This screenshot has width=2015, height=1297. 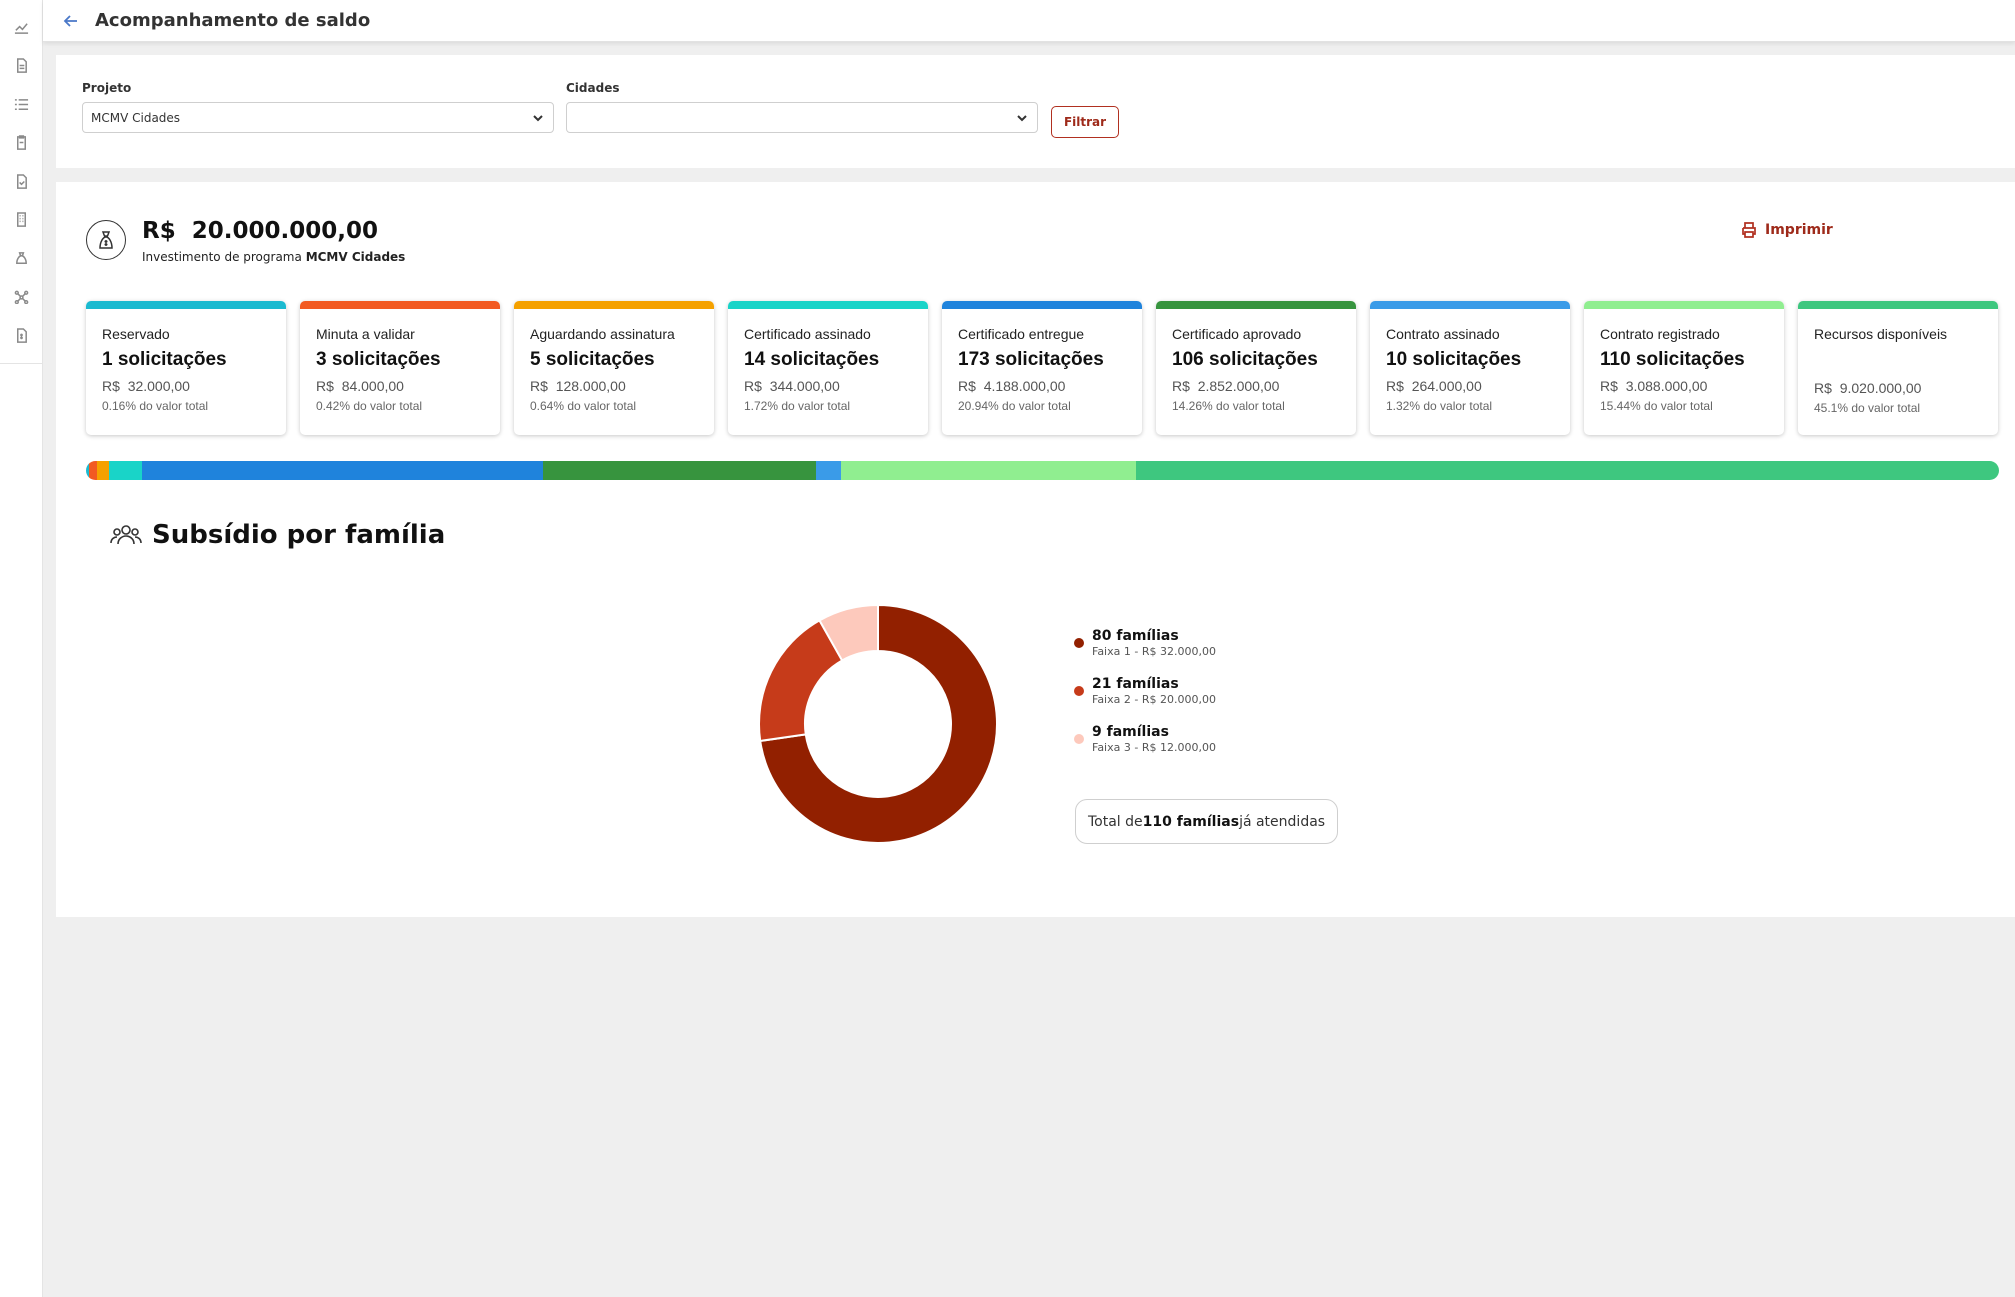 What do you see at coordinates (274, 257) in the screenshot?
I see `investment-line: Investimento de programa MCMV Cidades` at bounding box center [274, 257].